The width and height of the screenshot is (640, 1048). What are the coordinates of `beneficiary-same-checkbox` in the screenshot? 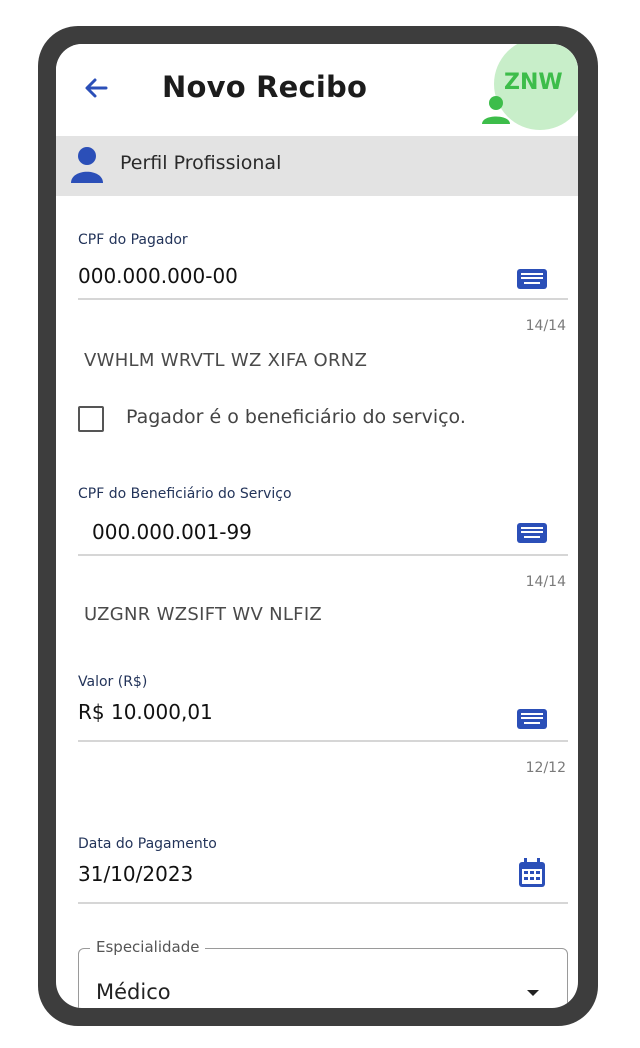 It's located at (91, 419).